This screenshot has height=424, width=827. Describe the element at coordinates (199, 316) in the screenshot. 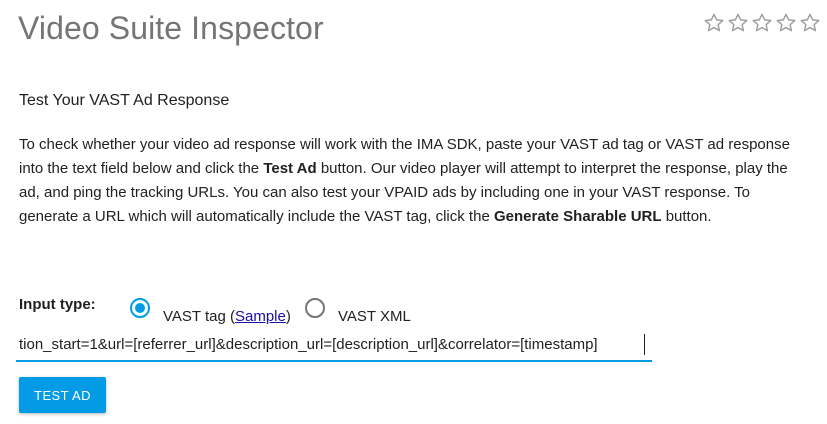

I see `radio-label-text: VAST tag (` at that location.